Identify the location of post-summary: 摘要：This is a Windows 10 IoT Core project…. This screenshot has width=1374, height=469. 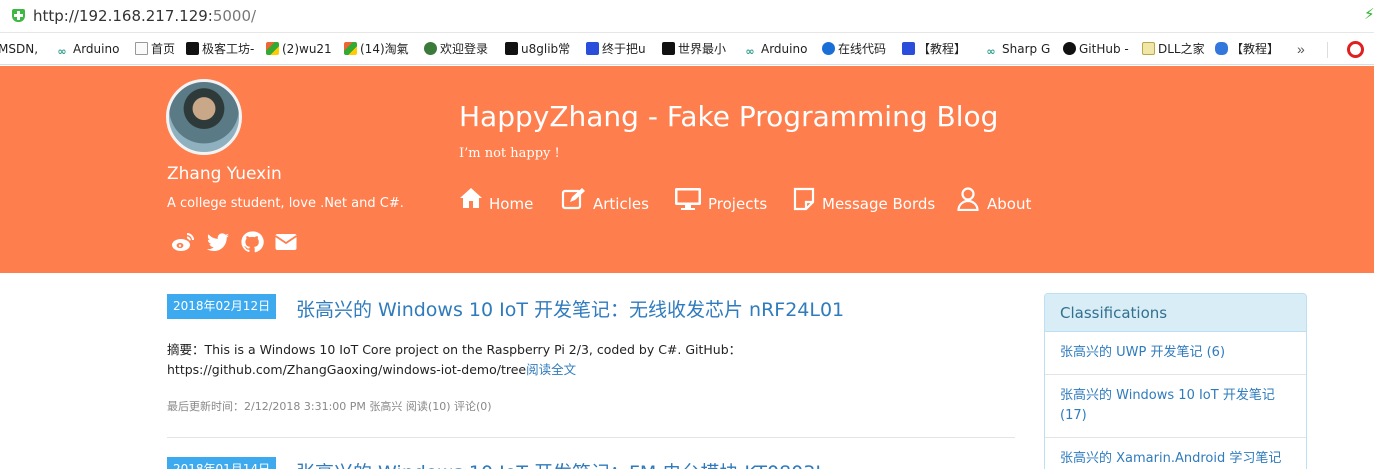
(477, 360).